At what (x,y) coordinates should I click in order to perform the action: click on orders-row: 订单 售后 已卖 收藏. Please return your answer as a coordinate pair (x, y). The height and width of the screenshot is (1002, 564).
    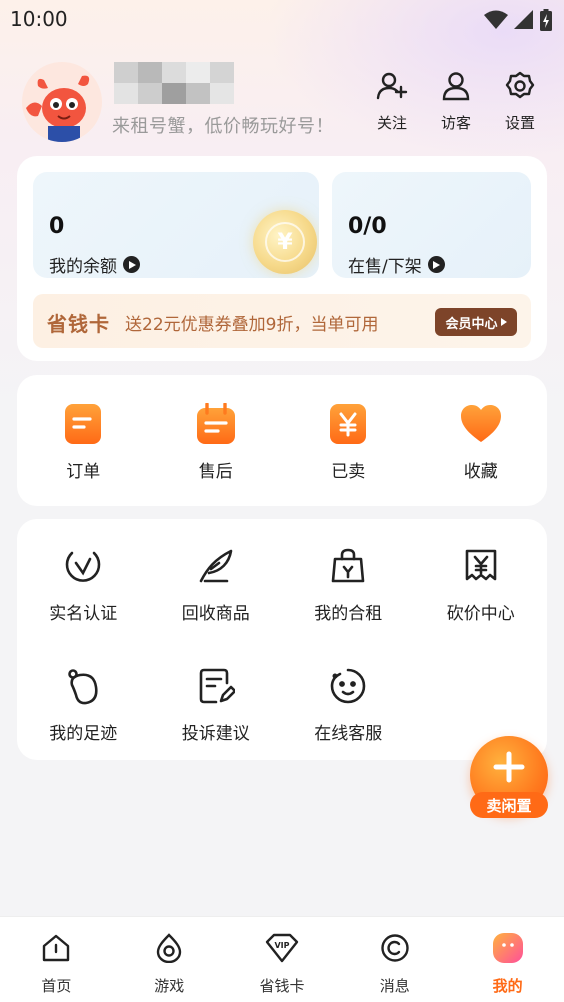
    Looking at the image, I should click on (282, 442).